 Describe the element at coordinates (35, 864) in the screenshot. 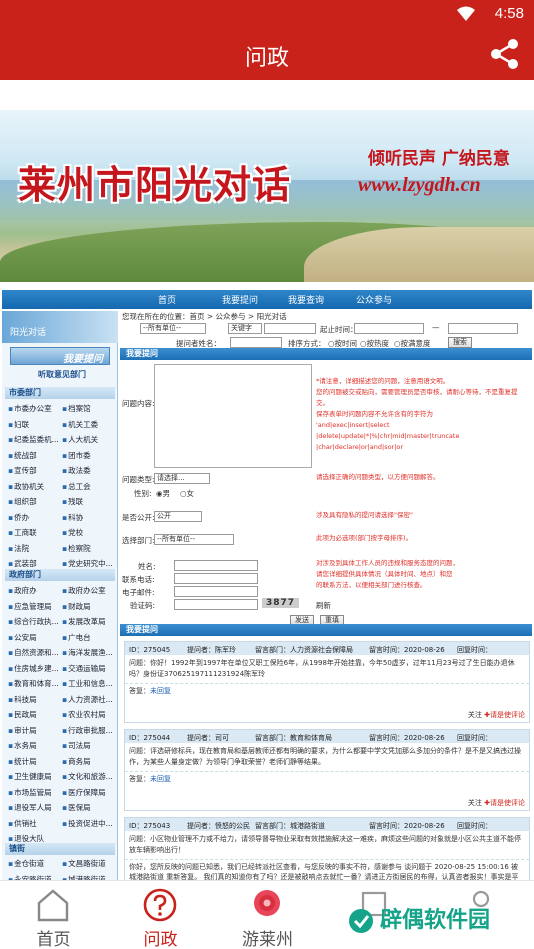

I see `sidebar-dept-link: 金仓街道` at that location.